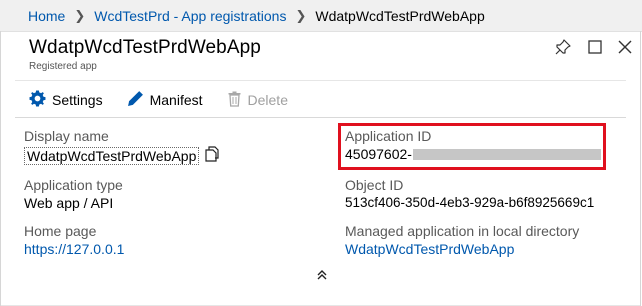 Image resolution: width=642 pixels, height=306 pixels. I want to click on settings-label: Settings, so click(77, 100).